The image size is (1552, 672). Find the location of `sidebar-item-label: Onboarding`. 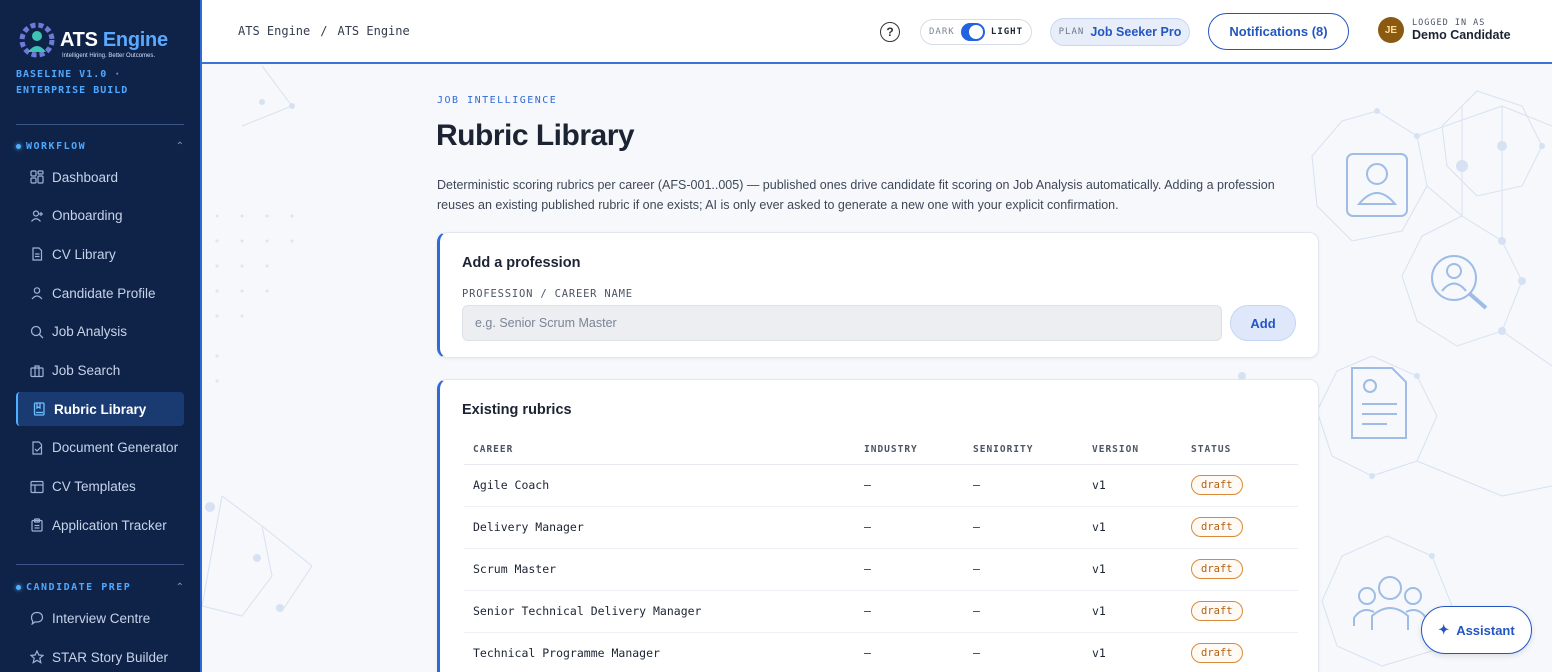

sidebar-item-label: Onboarding is located at coordinates (87, 216).